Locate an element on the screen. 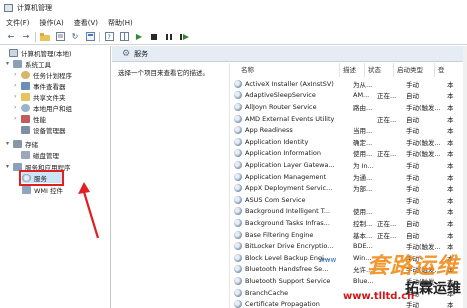  cell-name: App Readiness is located at coordinates (269, 130).